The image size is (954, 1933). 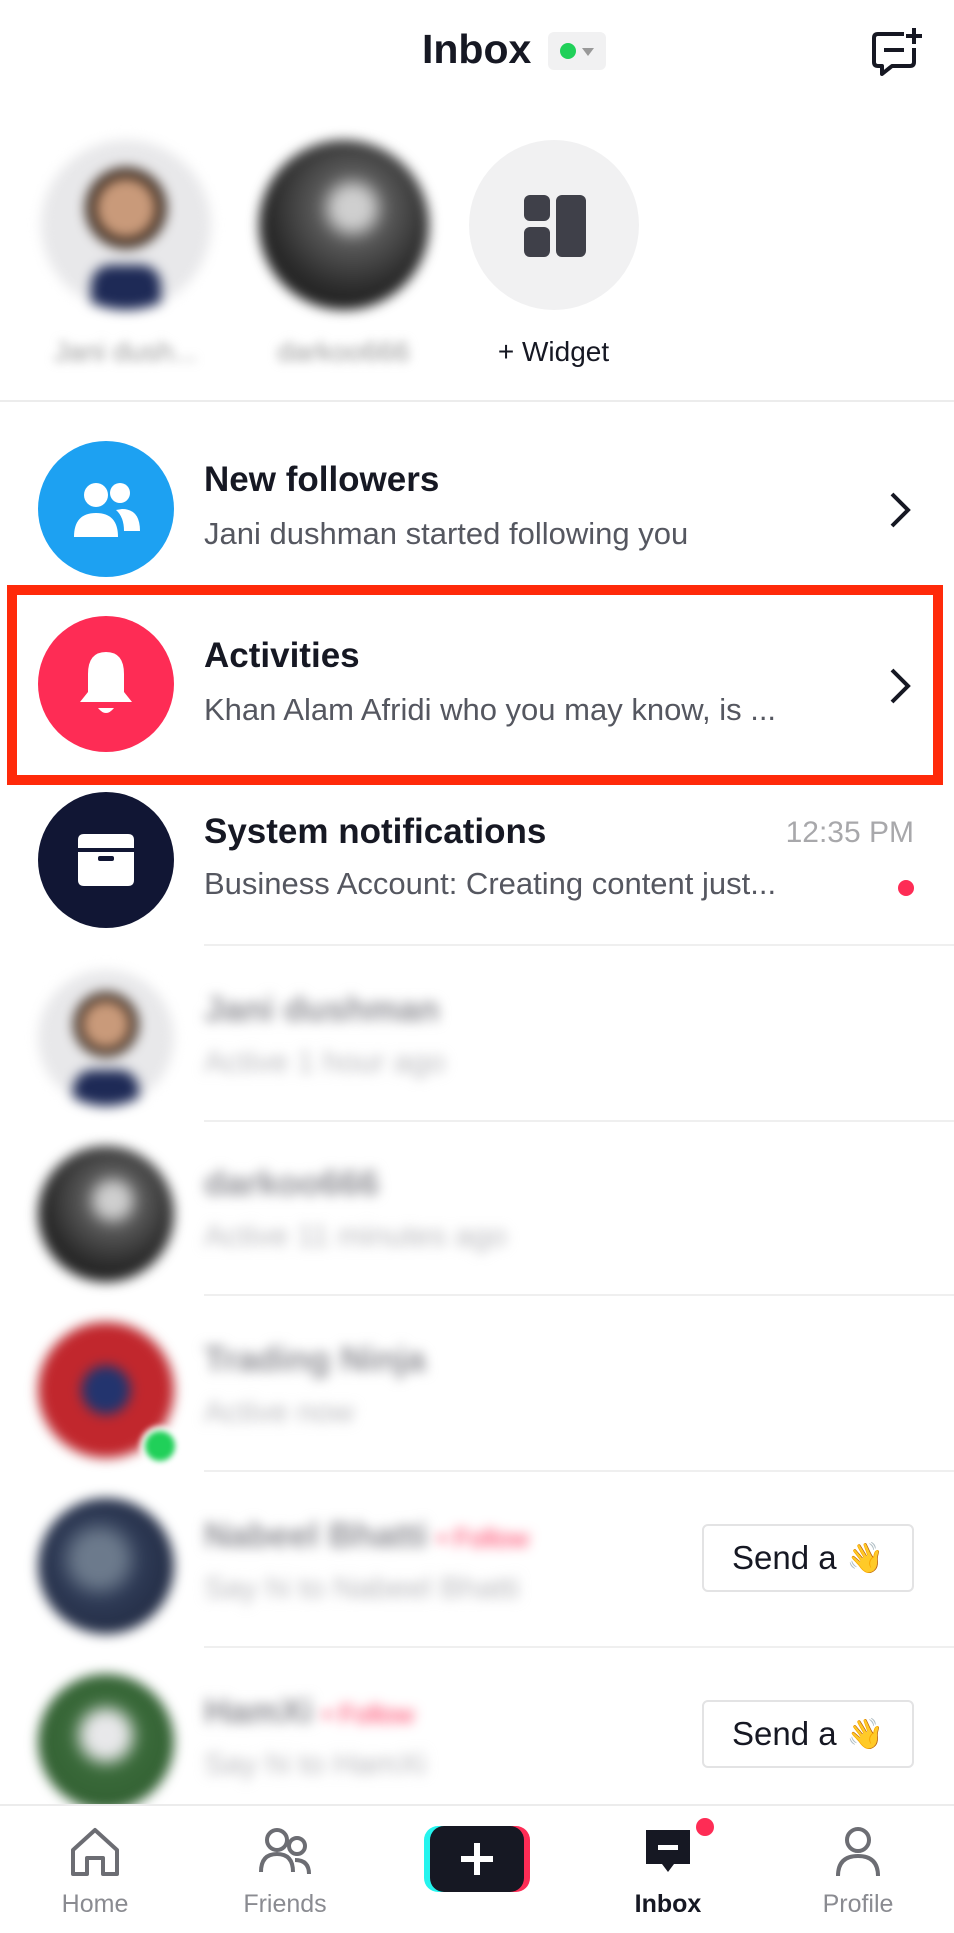 I want to click on widget-grid-icon, so click(x=555, y=226).